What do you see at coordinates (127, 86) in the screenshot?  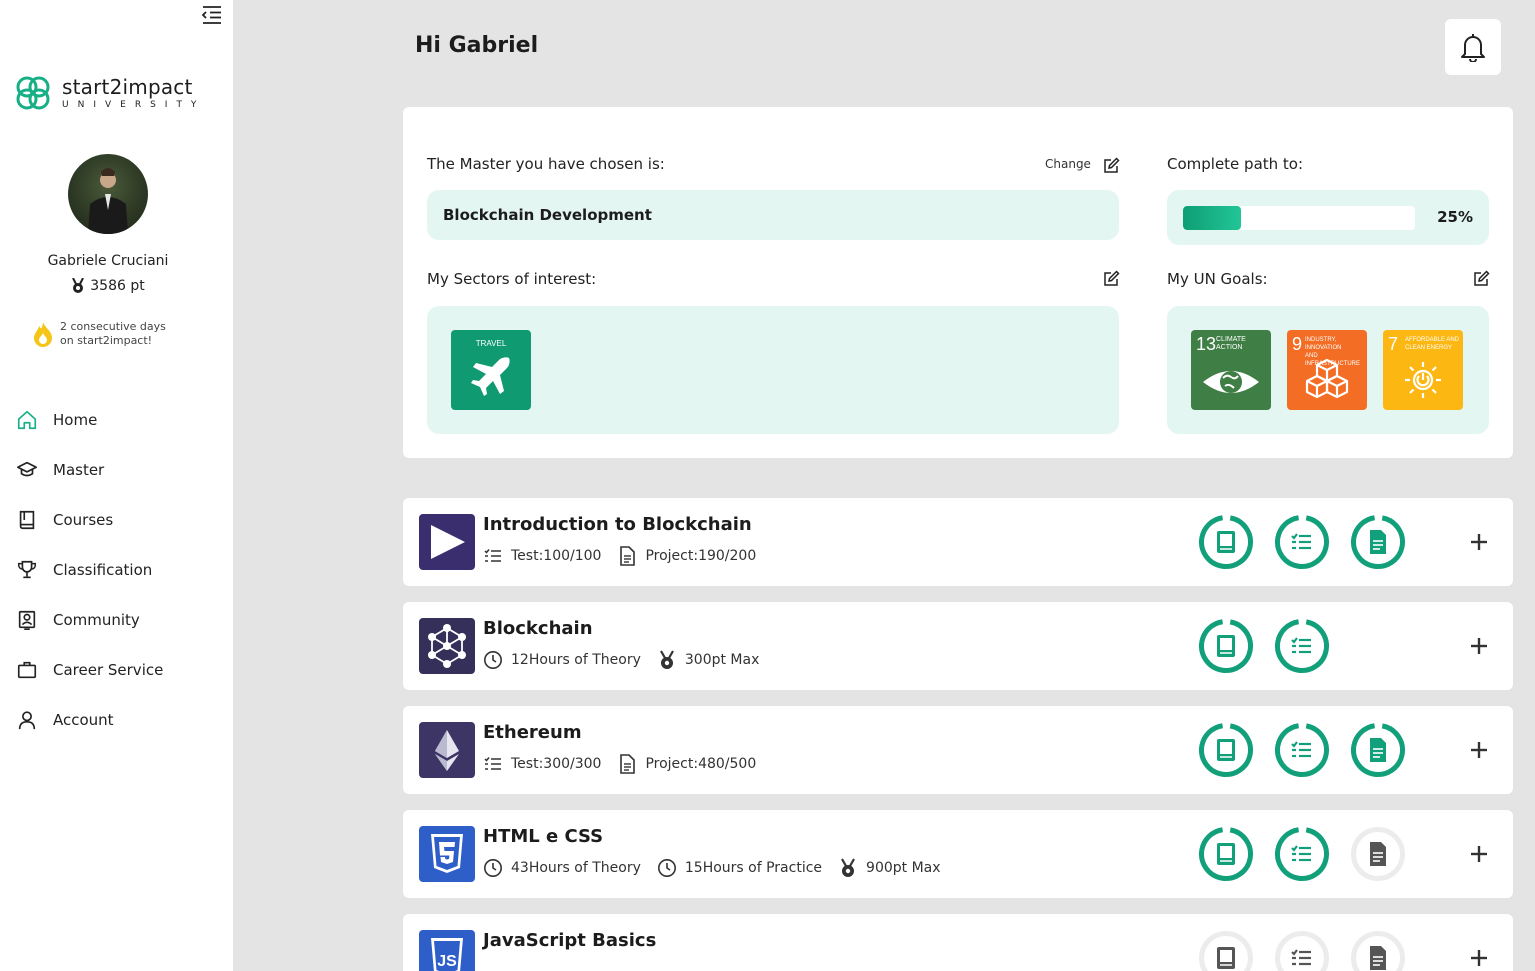 I see `brand-name: start2impact` at bounding box center [127, 86].